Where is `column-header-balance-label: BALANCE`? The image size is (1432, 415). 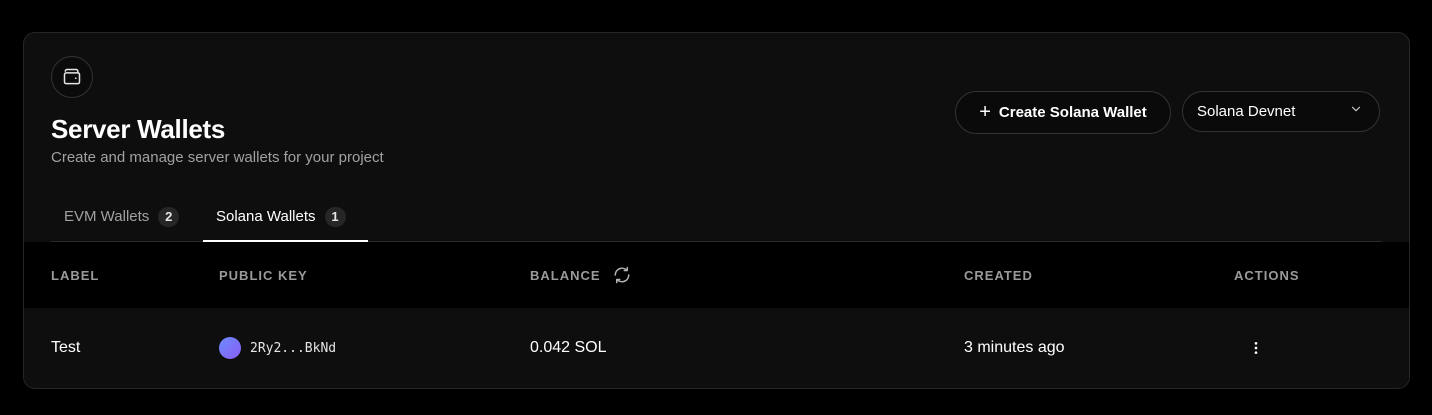
column-header-balance-label: BALANCE is located at coordinates (565, 275).